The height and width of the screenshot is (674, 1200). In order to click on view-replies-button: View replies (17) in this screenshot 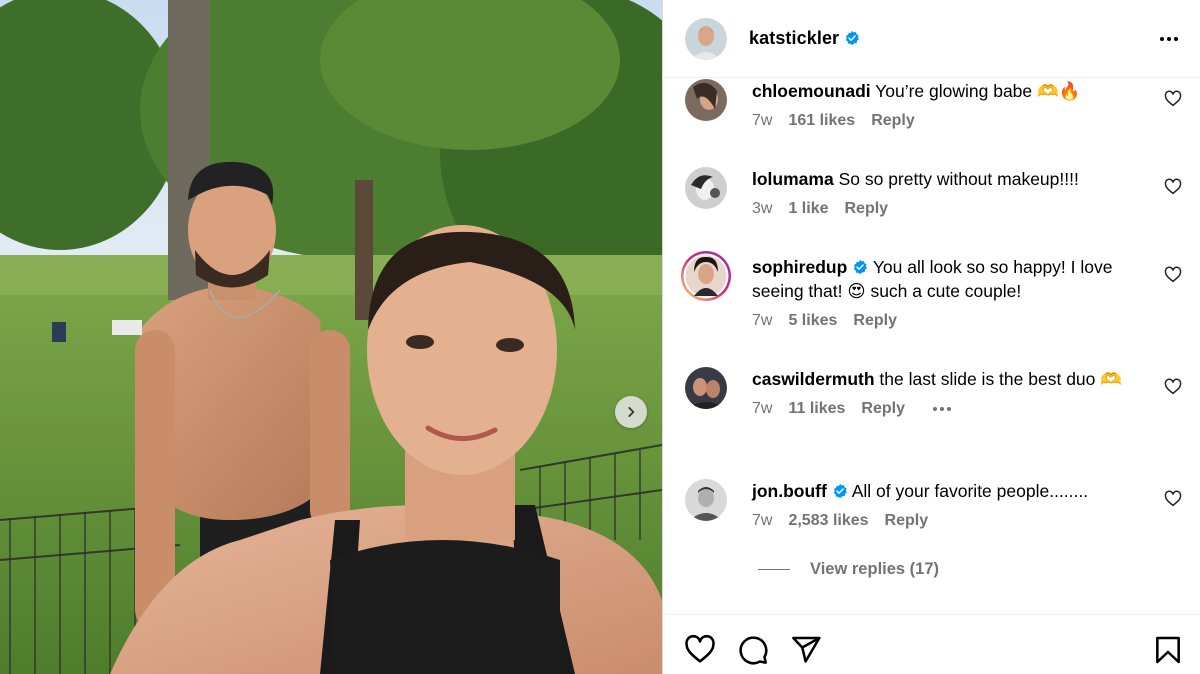, I will do `click(848, 569)`.